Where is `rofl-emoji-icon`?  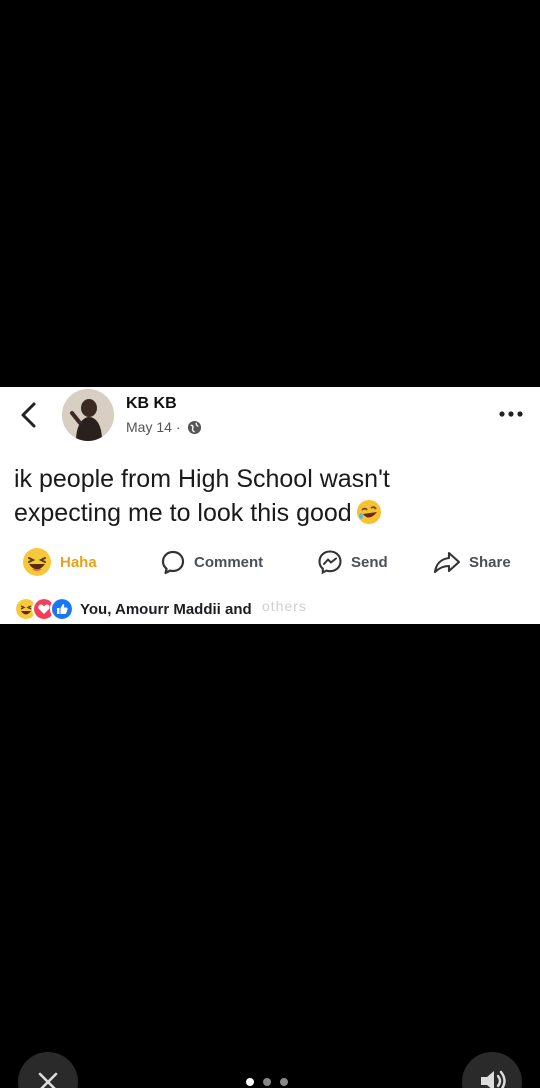
rofl-emoji-icon is located at coordinates (368, 512).